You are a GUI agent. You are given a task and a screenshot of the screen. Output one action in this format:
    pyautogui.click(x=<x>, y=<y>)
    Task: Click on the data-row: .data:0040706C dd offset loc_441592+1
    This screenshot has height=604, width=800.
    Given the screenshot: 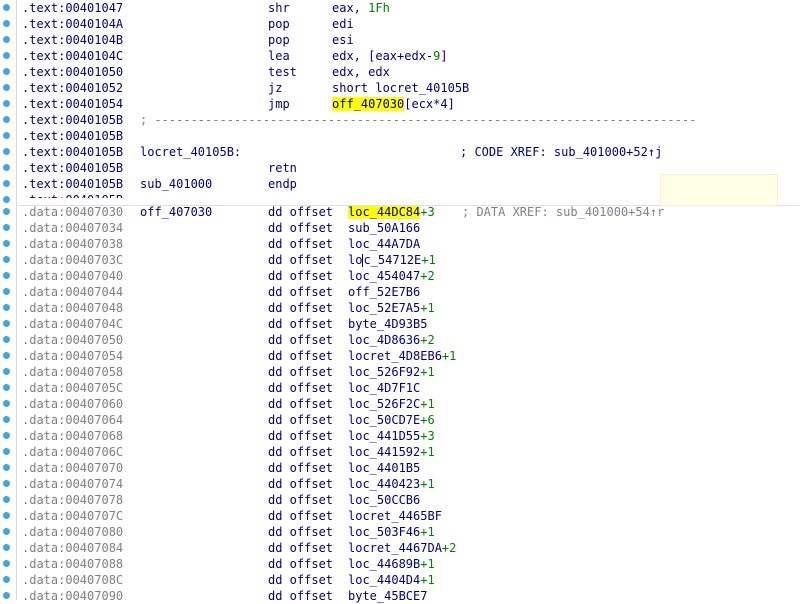 What is the action you would take?
    pyautogui.click(x=402, y=452)
    